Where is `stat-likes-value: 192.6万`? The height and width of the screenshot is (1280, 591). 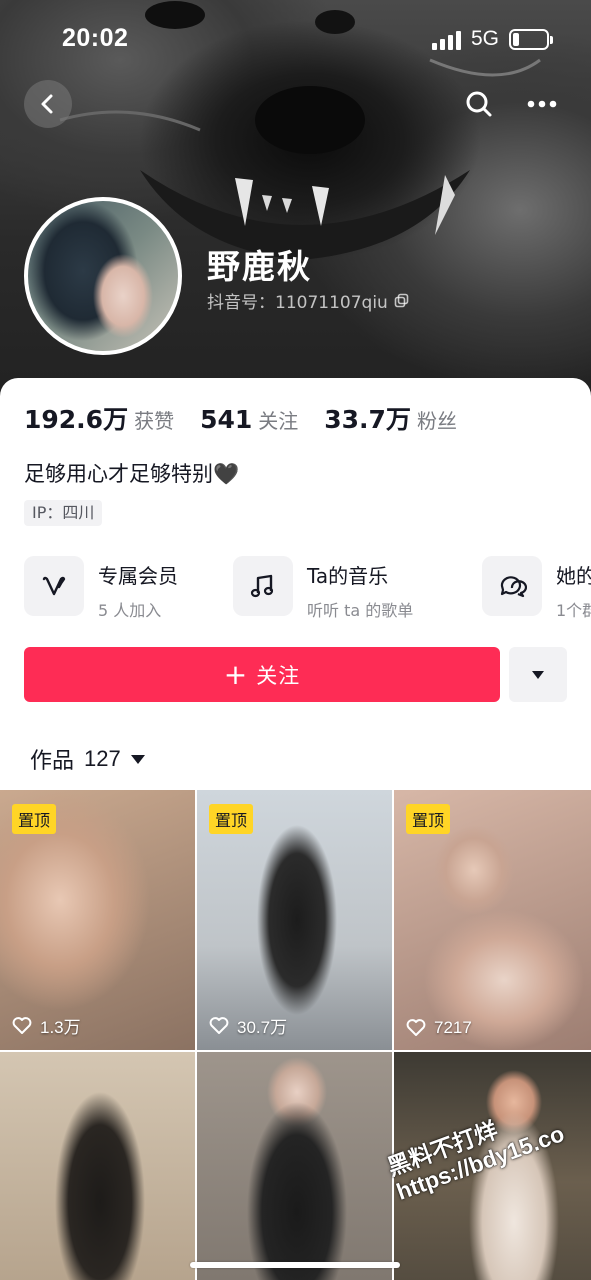 stat-likes-value: 192.6万 is located at coordinates (76, 419).